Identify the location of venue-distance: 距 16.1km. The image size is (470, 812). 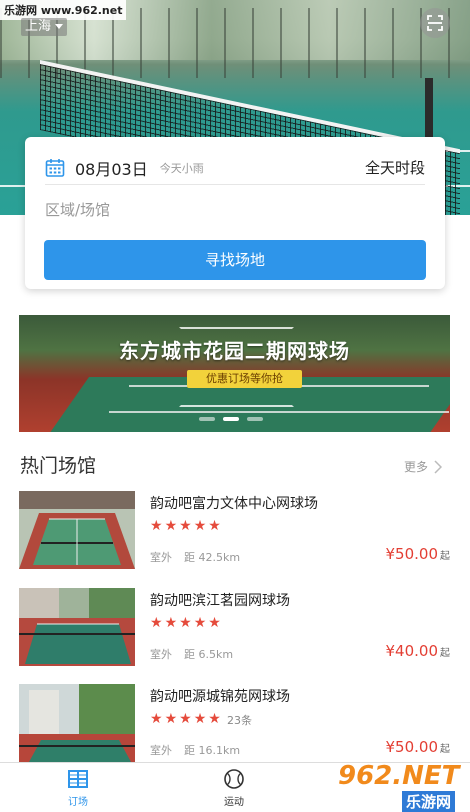
(212, 750).